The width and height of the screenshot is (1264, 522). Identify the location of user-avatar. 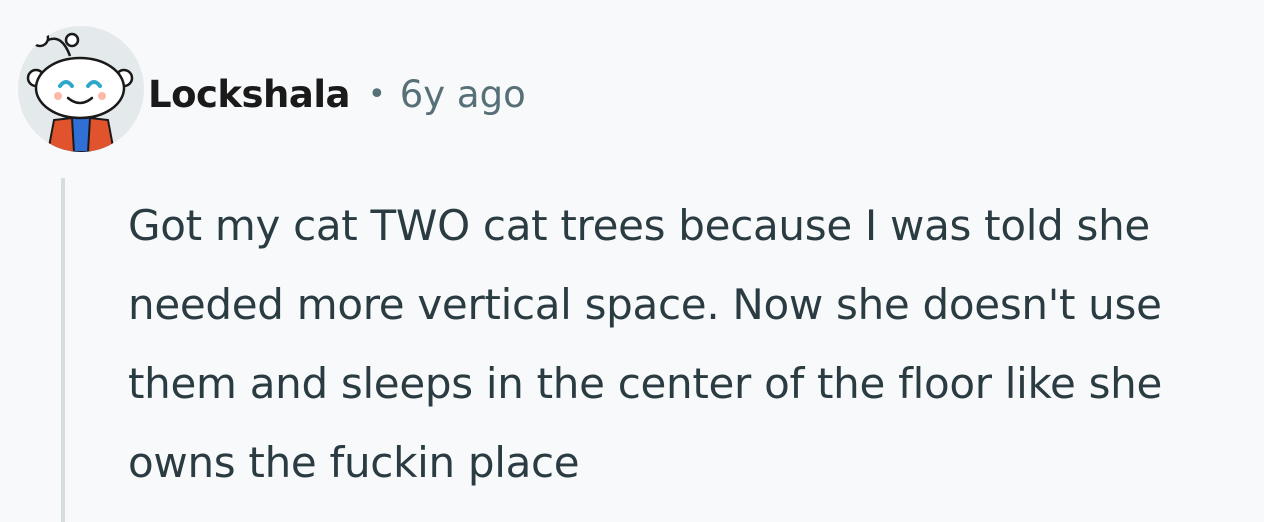
(81, 89).